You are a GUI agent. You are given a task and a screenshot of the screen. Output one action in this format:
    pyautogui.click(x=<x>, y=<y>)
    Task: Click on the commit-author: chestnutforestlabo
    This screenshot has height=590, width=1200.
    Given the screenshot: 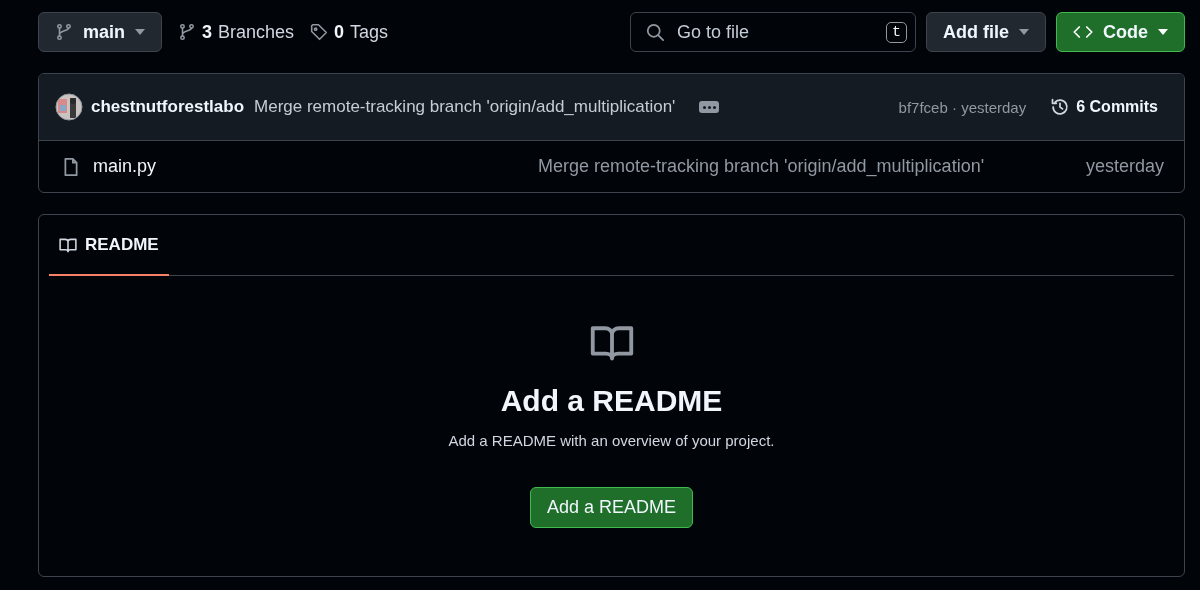 What is the action you would take?
    pyautogui.click(x=168, y=107)
    